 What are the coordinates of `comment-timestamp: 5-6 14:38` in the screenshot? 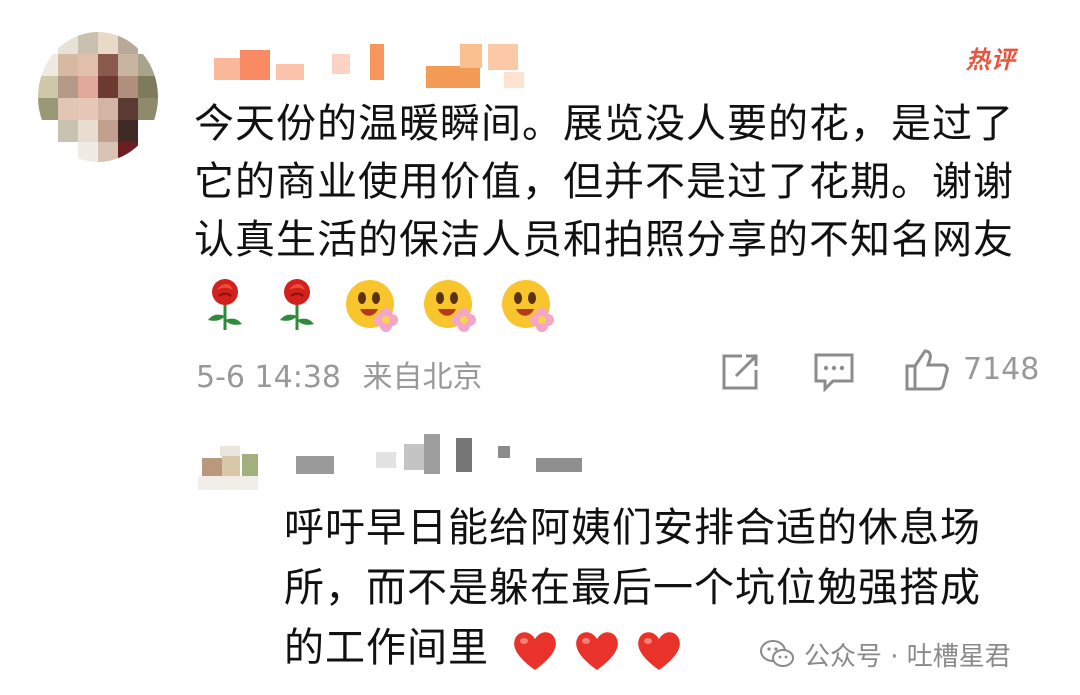 It's located at (268, 377).